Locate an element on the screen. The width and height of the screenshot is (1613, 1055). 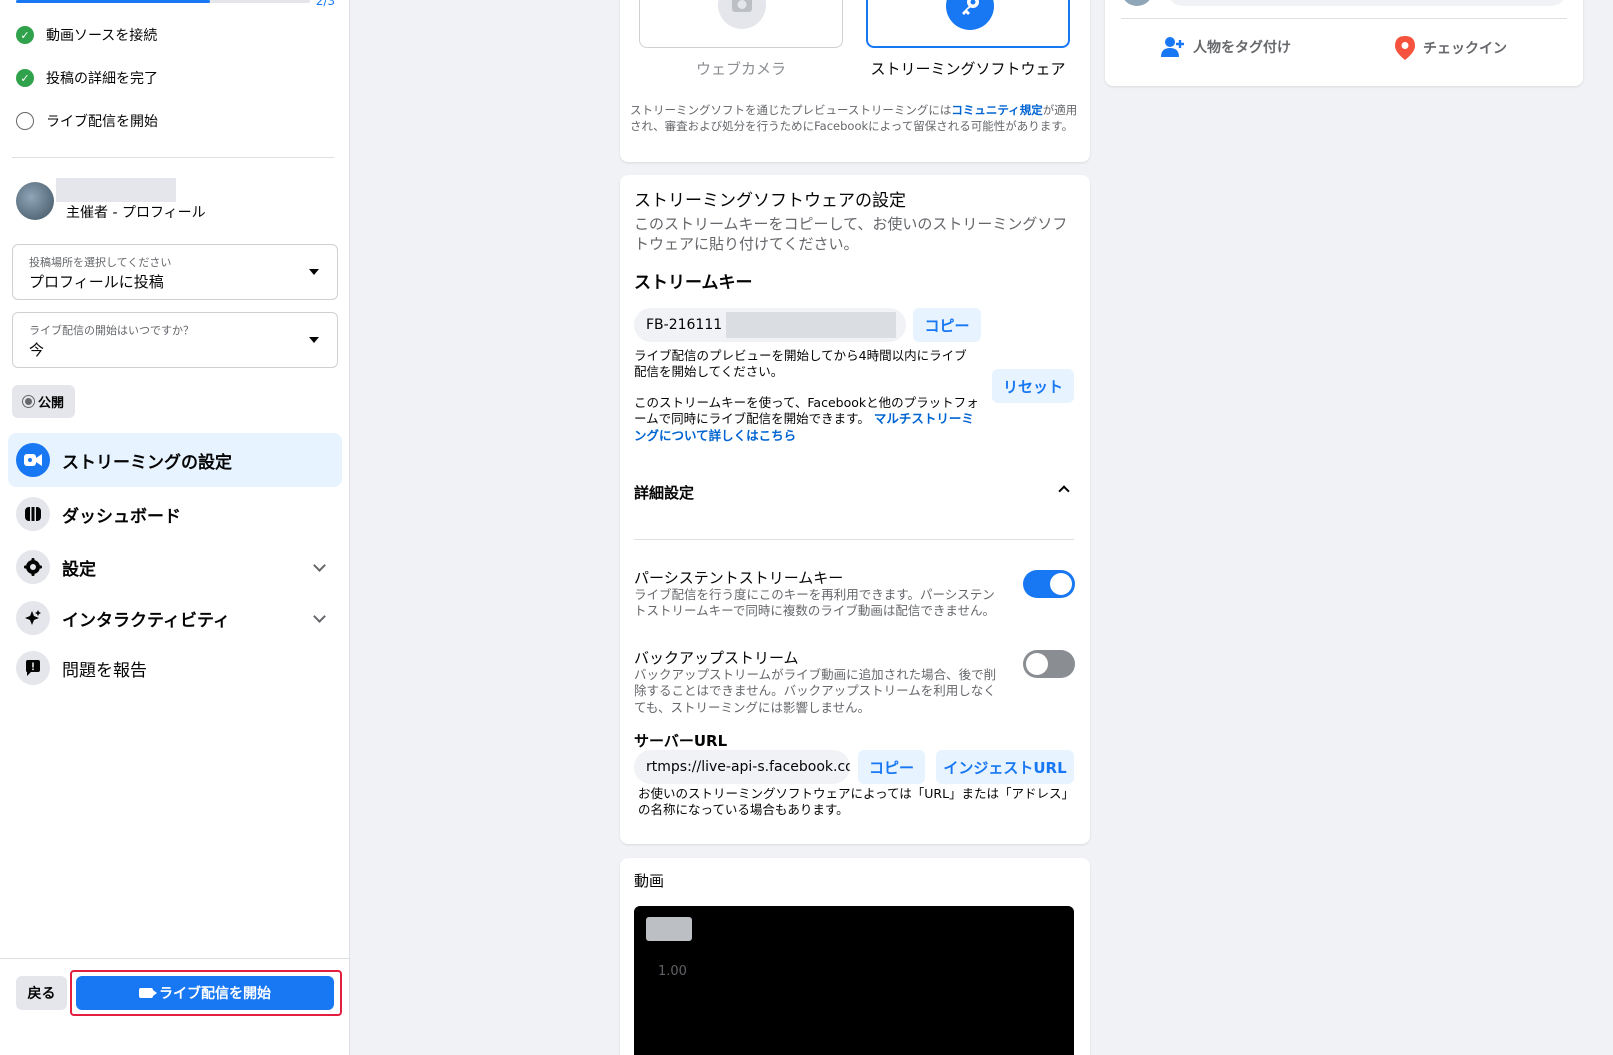
composer-input is located at coordinates (1367, 3).